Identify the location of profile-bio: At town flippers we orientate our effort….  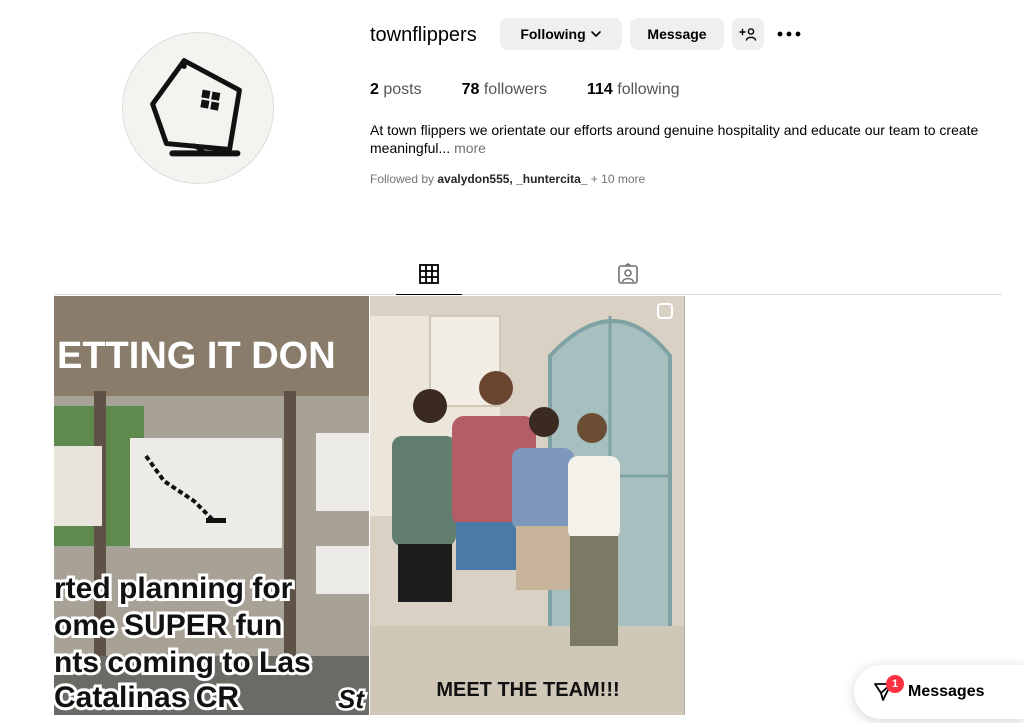
(680, 139).